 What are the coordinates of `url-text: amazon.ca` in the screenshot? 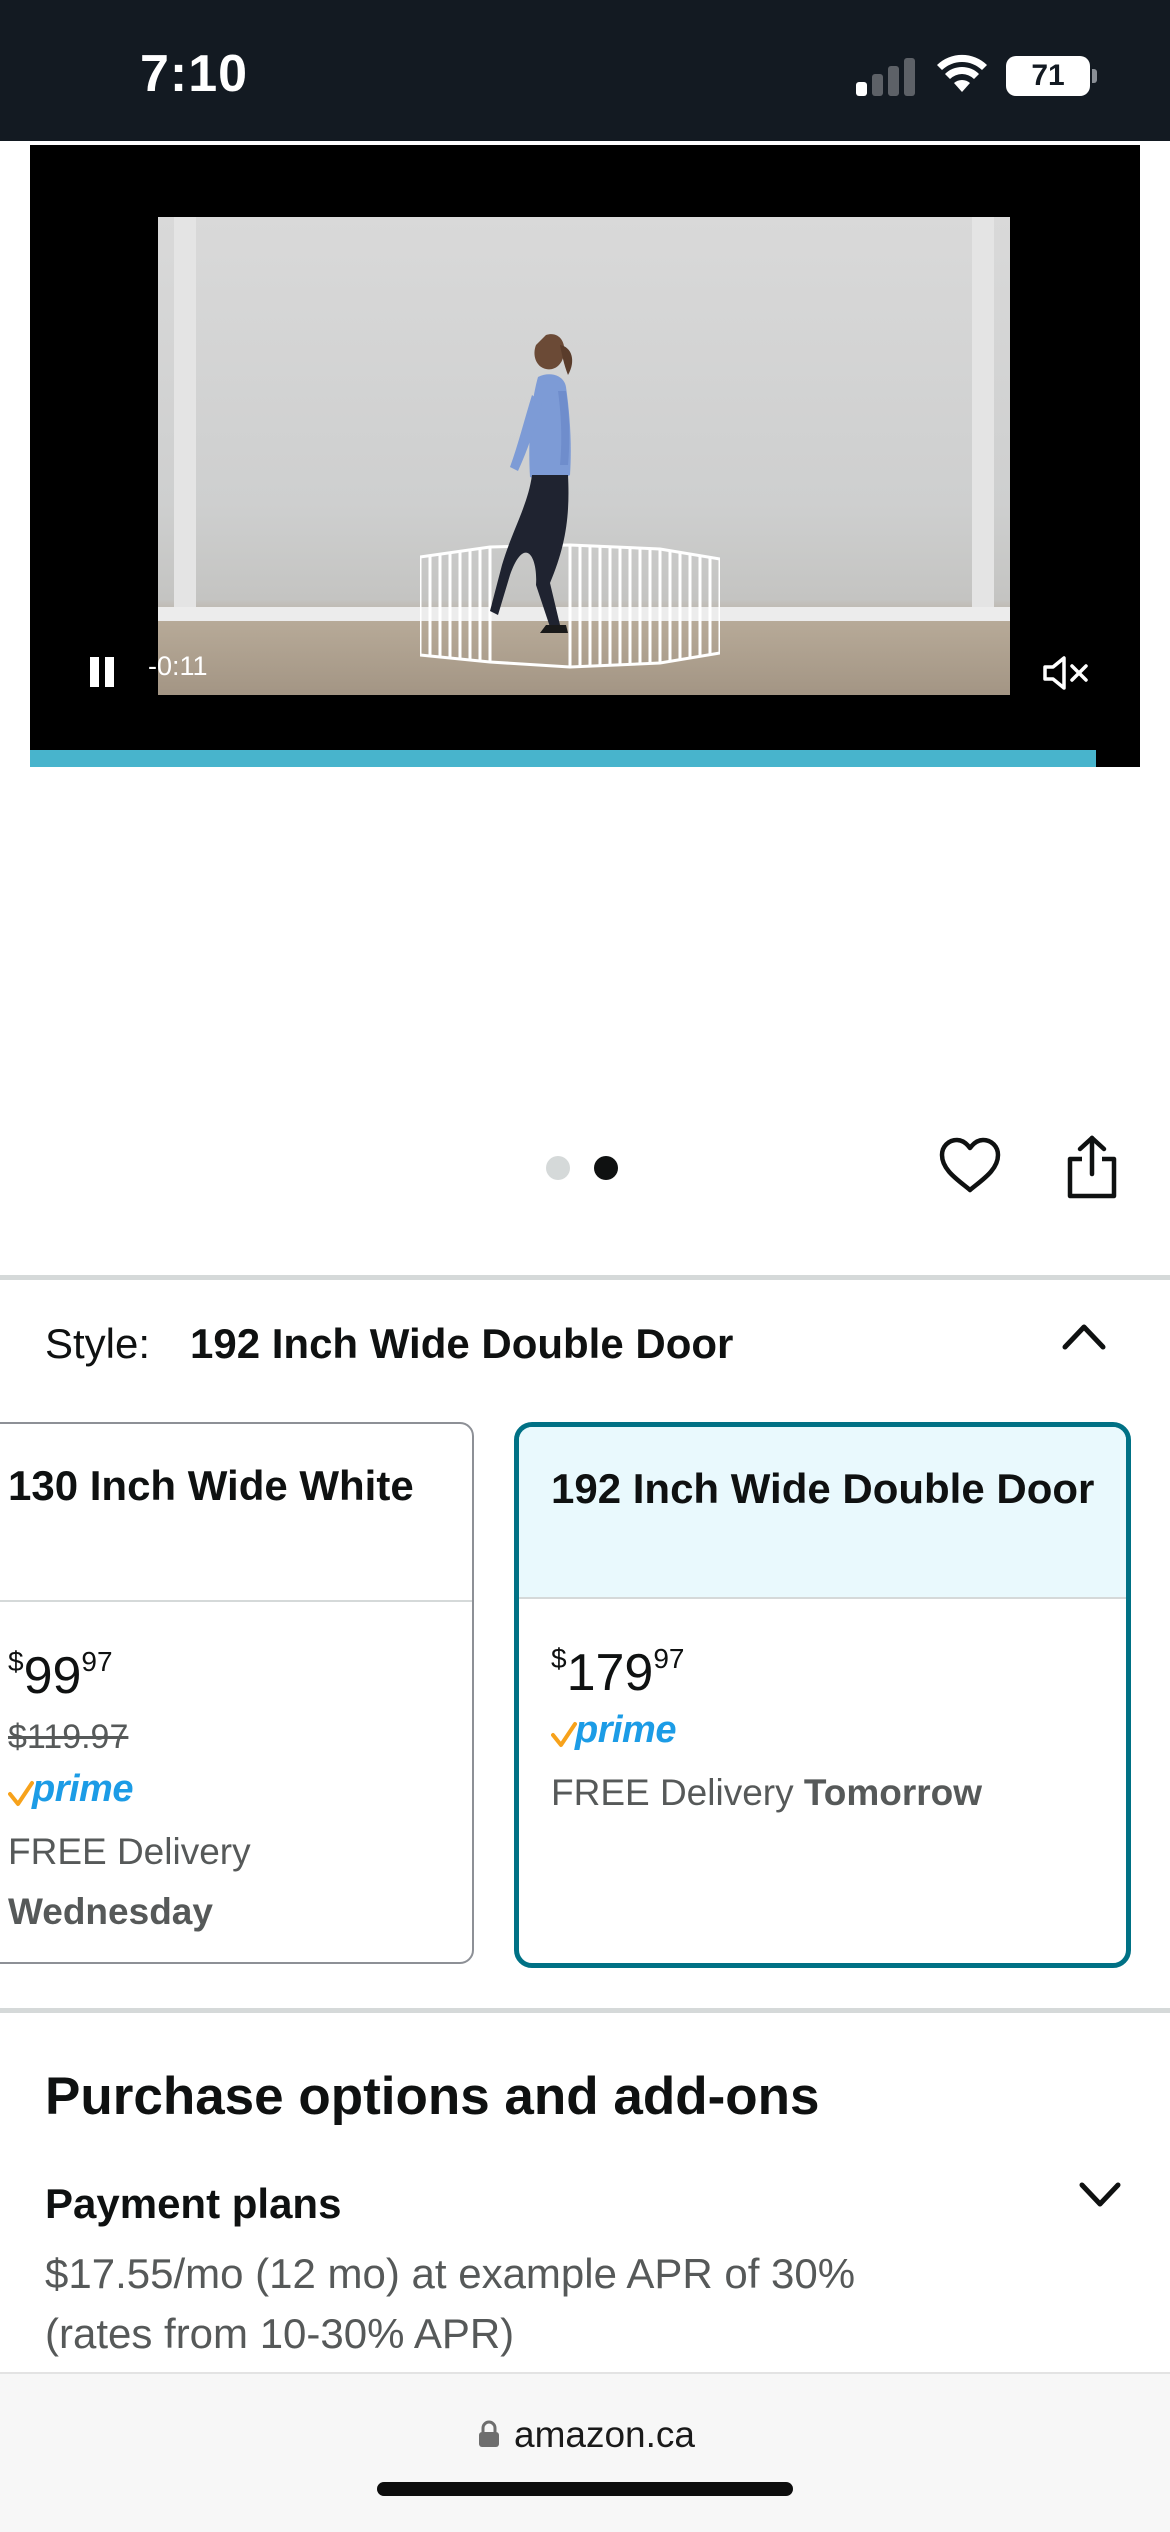 It's located at (604, 2435).